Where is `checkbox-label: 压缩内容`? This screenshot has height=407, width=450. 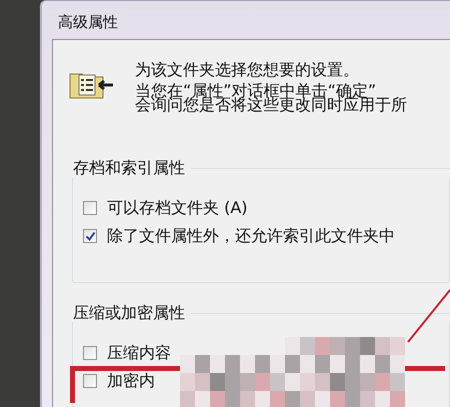 checkbox-label: 压缩内容 is located at coordinates (139, 353).